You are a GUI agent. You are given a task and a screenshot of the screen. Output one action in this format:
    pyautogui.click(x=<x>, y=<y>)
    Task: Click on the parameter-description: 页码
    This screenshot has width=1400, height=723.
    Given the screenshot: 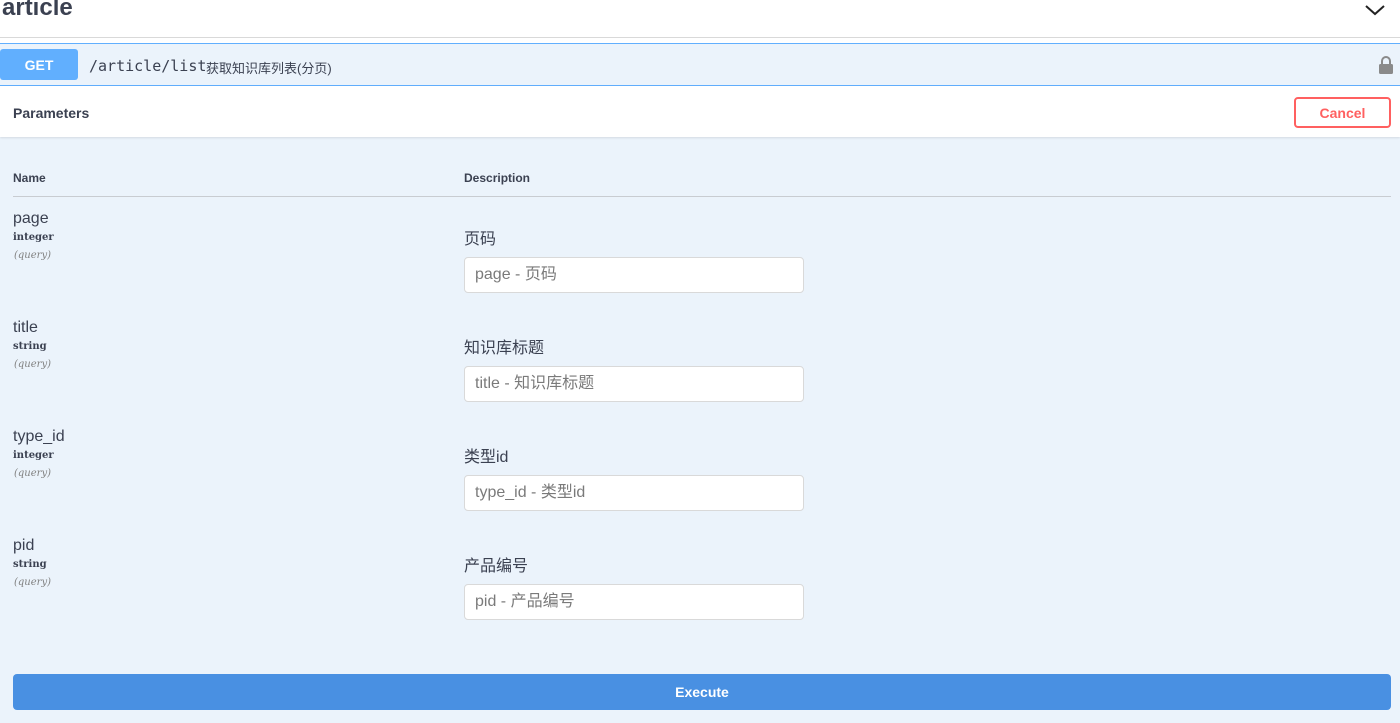 What is the action you would take?
    pyautogui.click(x=480, y=239)
    